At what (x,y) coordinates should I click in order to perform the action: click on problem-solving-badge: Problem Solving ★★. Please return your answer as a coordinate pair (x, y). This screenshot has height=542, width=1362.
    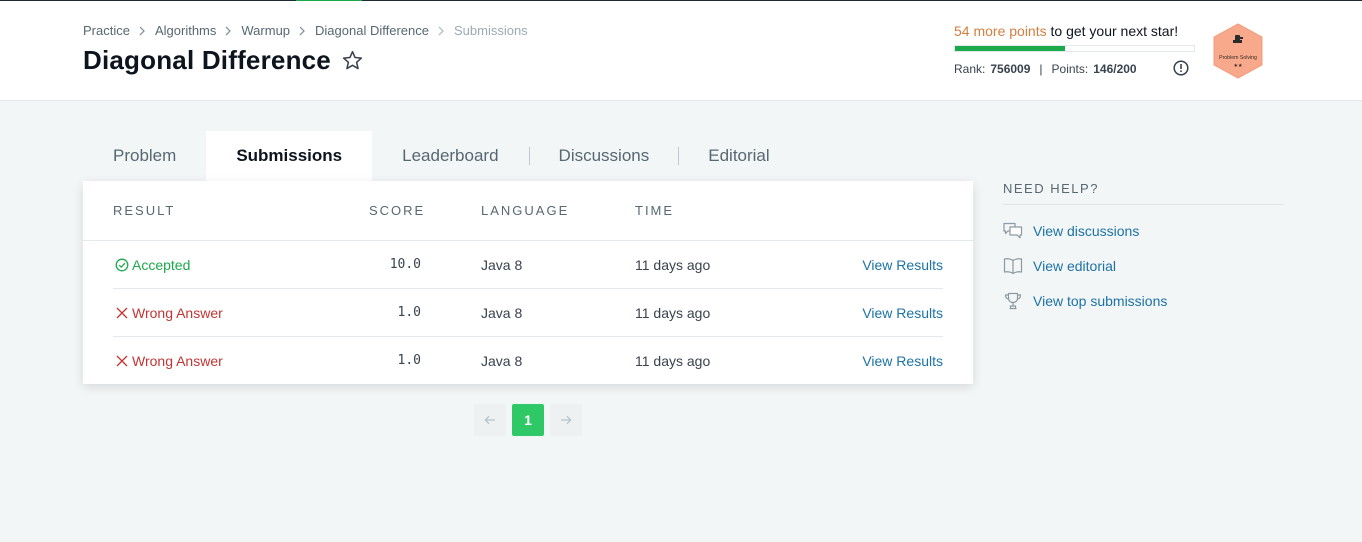
    Looking at the image, I should click on (1238, 51).